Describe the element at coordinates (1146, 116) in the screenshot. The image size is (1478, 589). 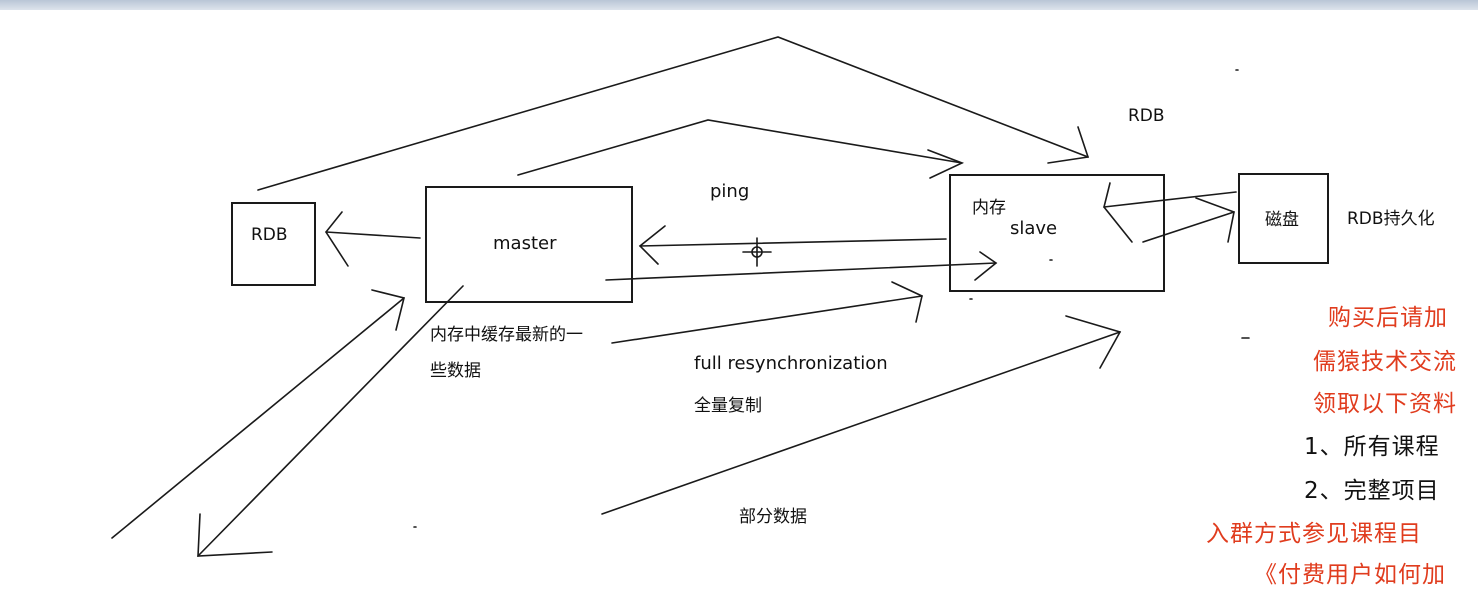
I see `rdb-top-label: RDB` at that location.